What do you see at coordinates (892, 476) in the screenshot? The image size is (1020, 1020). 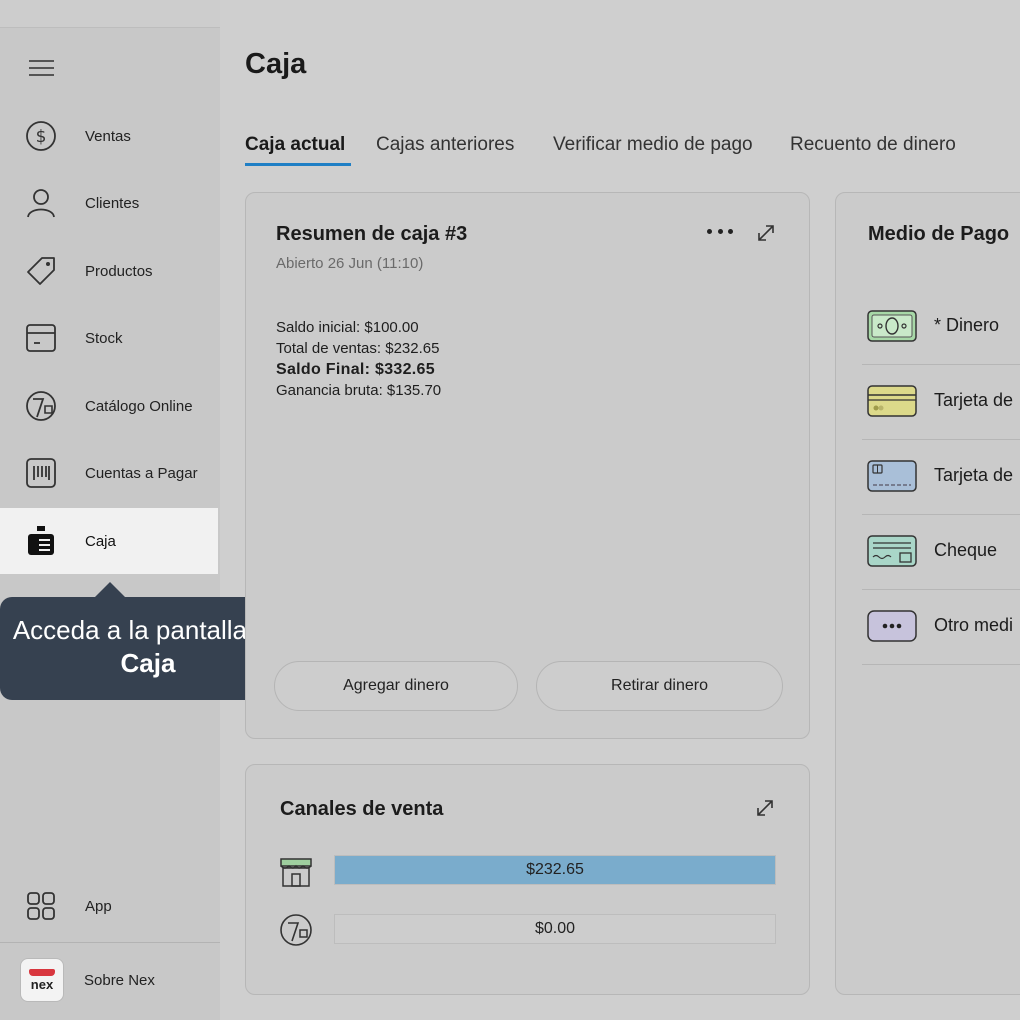 I see `debit-card-icon` at bounding box center [892, 476].